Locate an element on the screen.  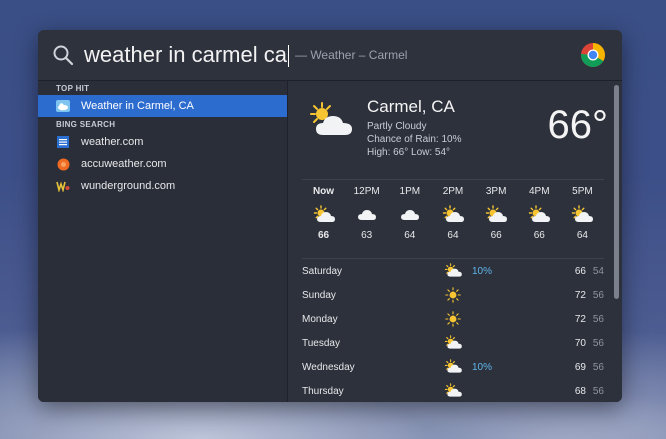
hour-label: Now is located at coordinates (323, 191).